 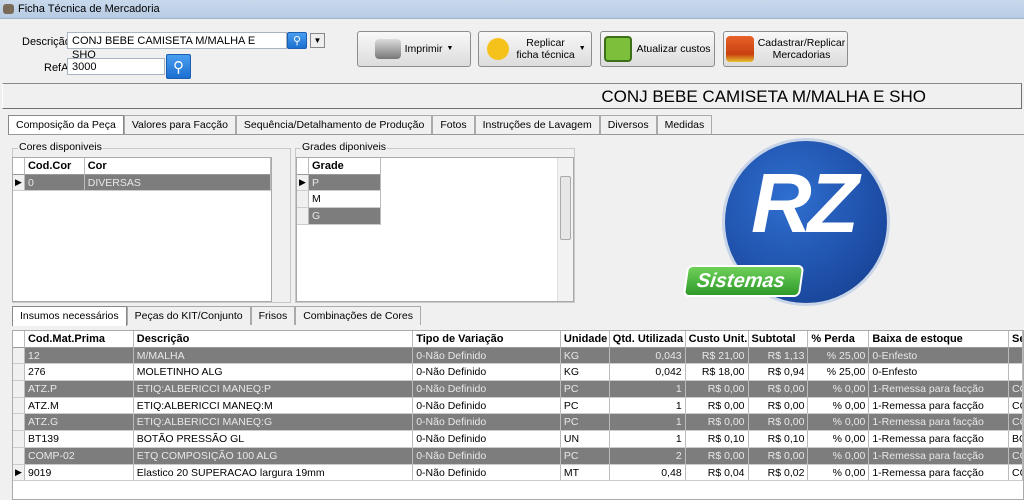 What do you see at coordinates (647, 473) in the screenshot?
I see `cell: 0,48` at bounding box center [647, 473].